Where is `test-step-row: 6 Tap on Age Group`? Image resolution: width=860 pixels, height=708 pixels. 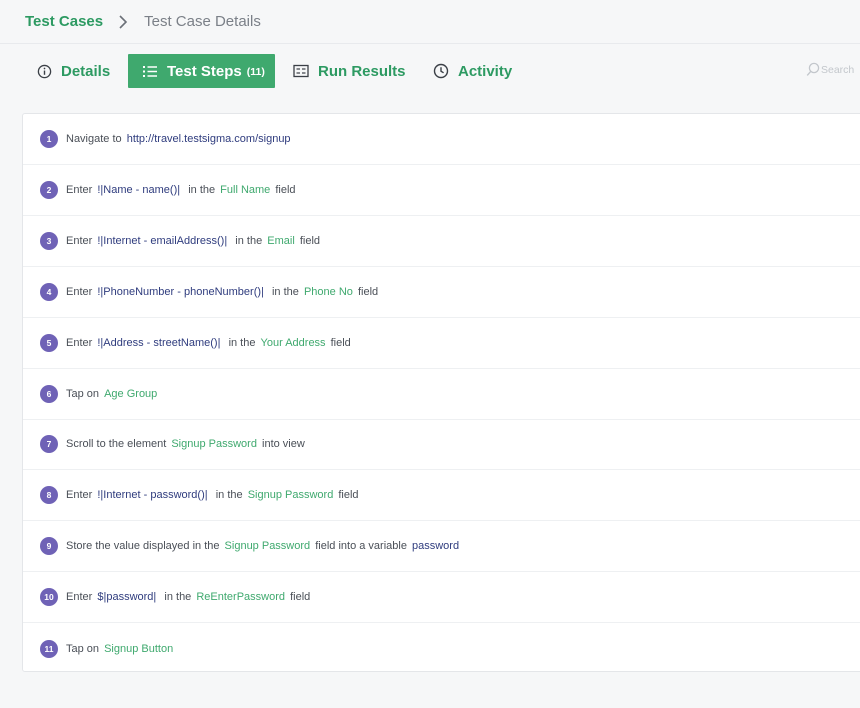 test-step-row: 6 Tap on Age Group is located at coordinates (441, 394).